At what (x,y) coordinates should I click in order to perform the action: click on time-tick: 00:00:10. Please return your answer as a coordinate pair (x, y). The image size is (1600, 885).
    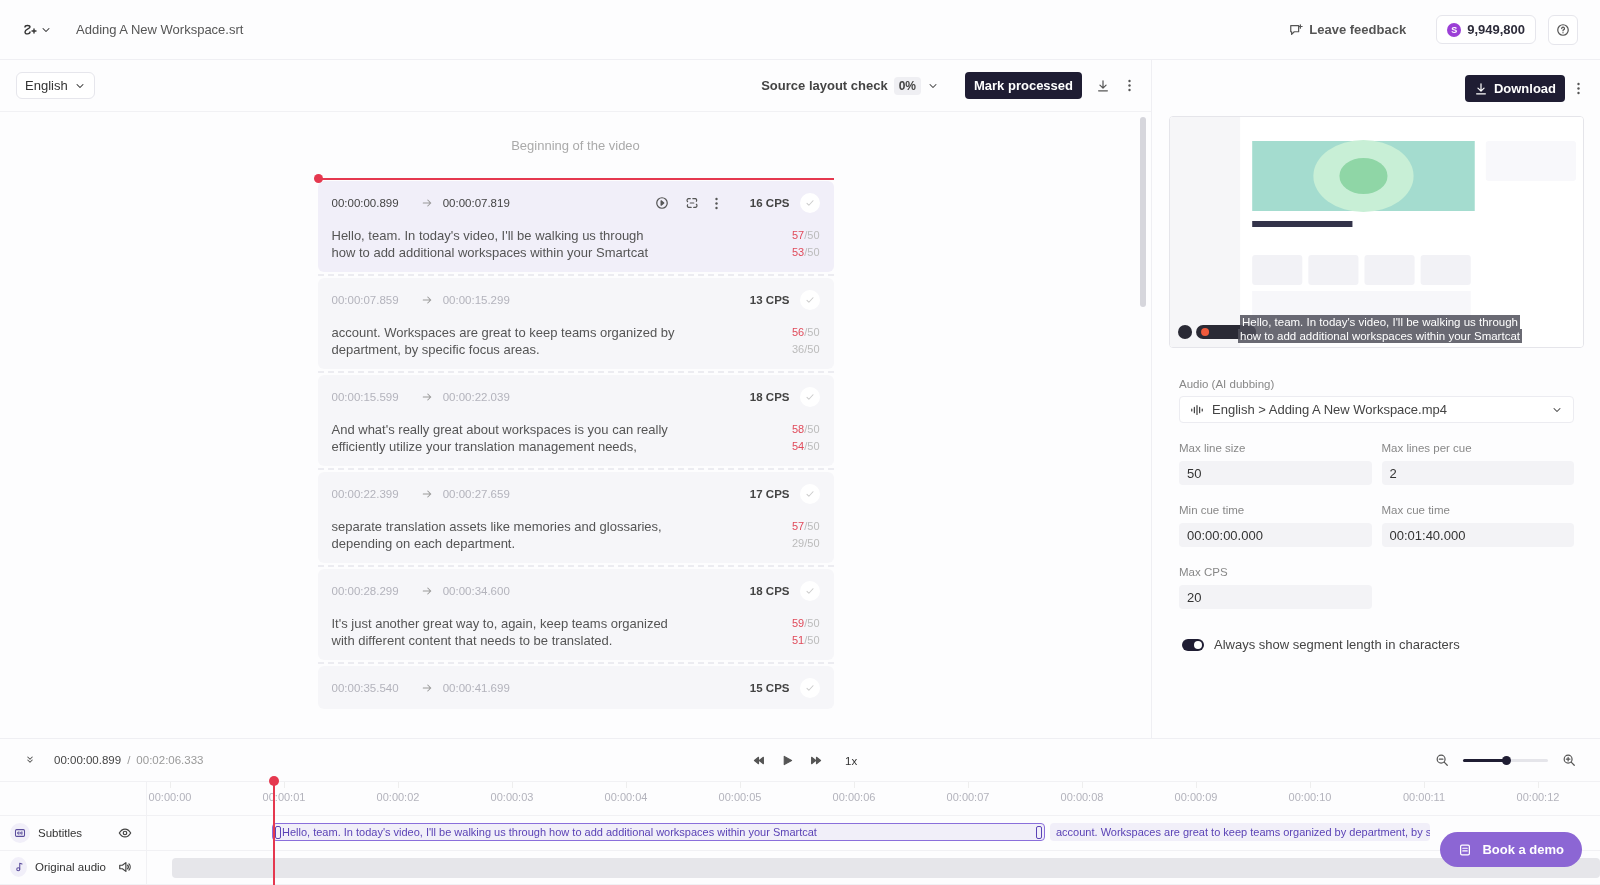
    Looking at the image, I should click on (1310, 797).